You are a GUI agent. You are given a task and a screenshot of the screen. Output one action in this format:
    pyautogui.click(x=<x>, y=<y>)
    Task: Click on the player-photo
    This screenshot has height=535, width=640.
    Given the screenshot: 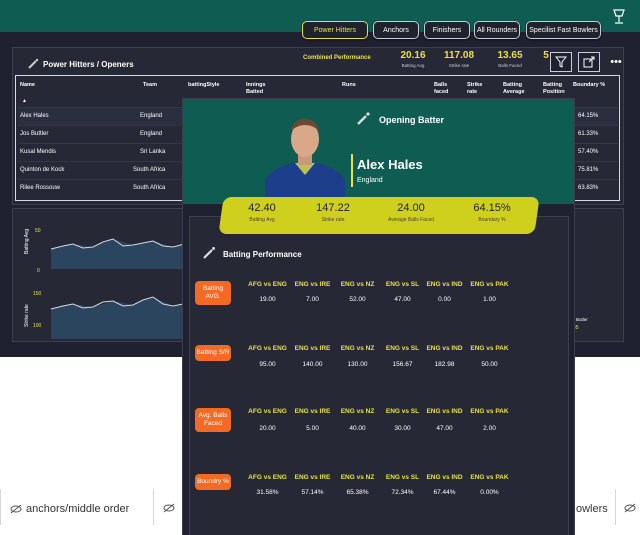 What is the action you would take?
    pyautogui.click(x=305, y=160)
    